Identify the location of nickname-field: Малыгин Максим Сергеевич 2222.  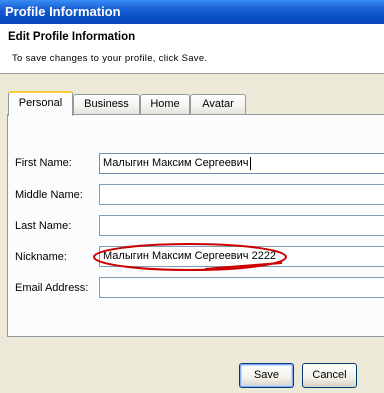
(241, 256).